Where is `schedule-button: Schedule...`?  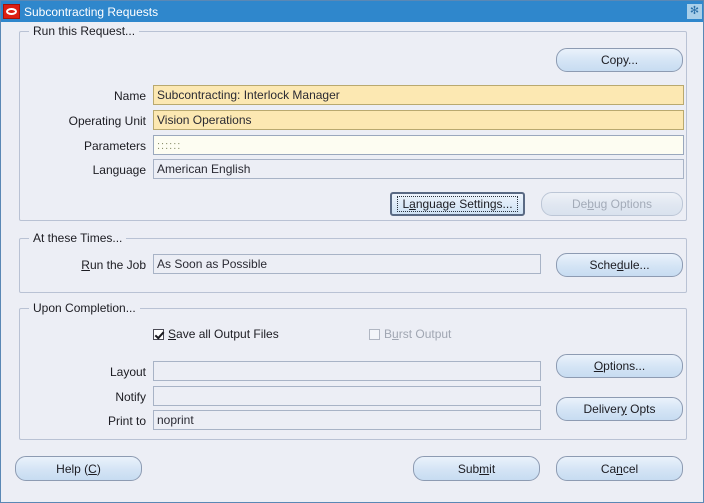 schedule-button: Schedule... is located at coordinates (619, 265).